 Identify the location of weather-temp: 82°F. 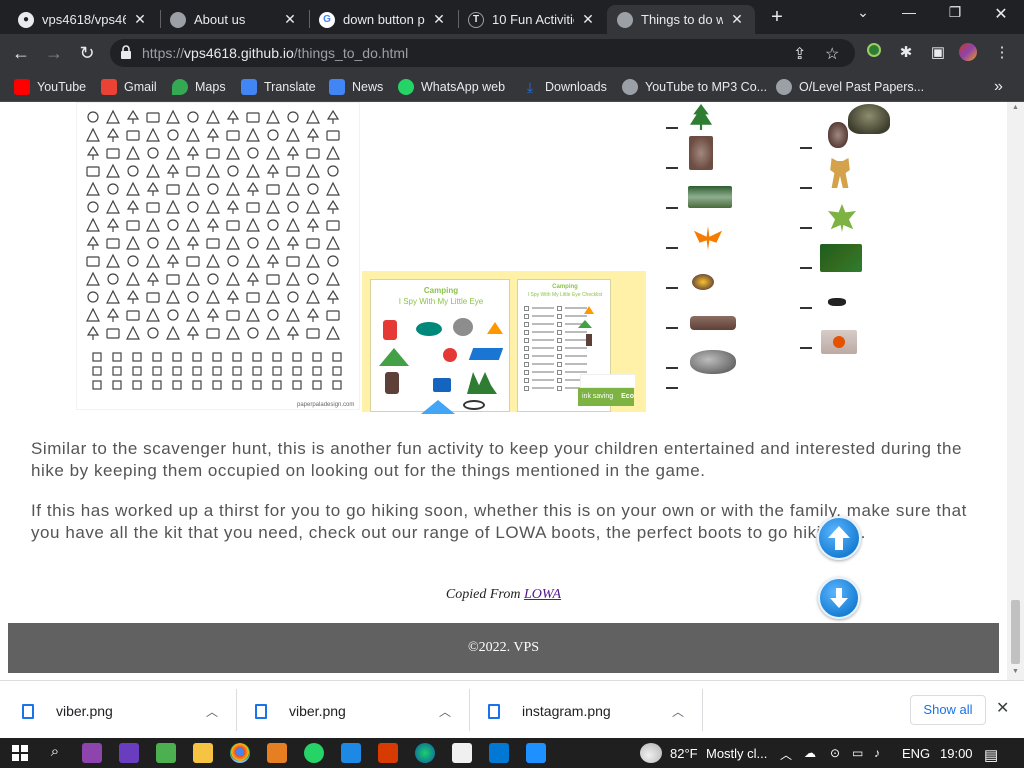
(684, 753).